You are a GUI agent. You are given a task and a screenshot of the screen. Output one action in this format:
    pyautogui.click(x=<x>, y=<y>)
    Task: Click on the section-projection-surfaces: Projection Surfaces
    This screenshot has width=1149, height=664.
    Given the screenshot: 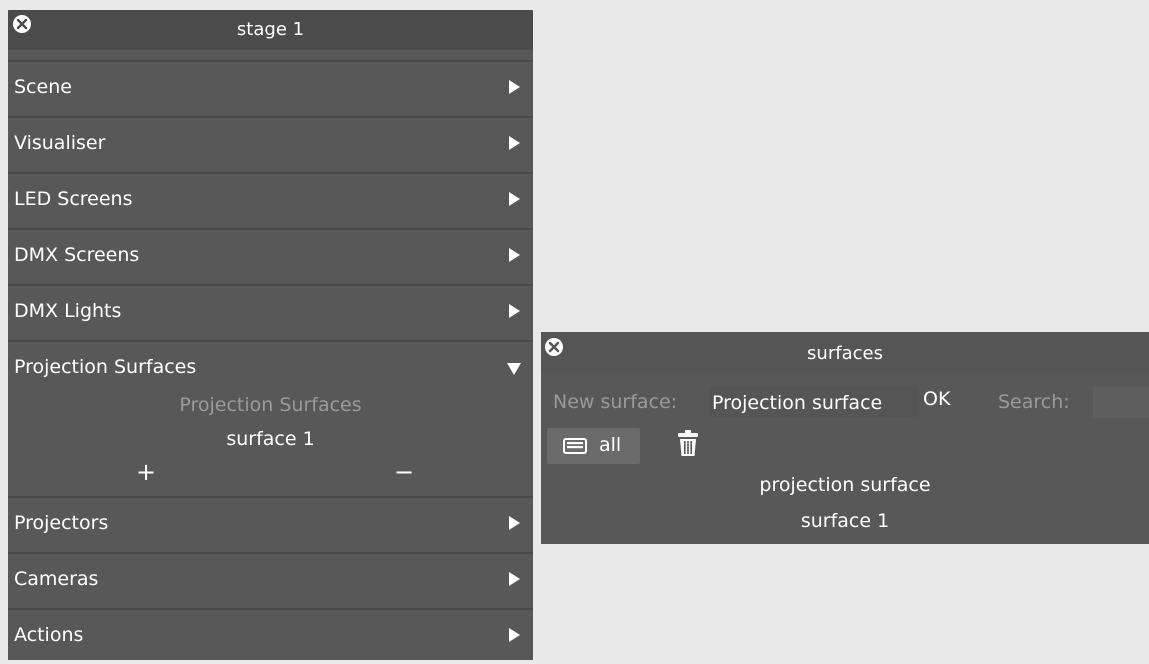 What is the action you would take?
    pyautogui.click(x=270, y=368)
    